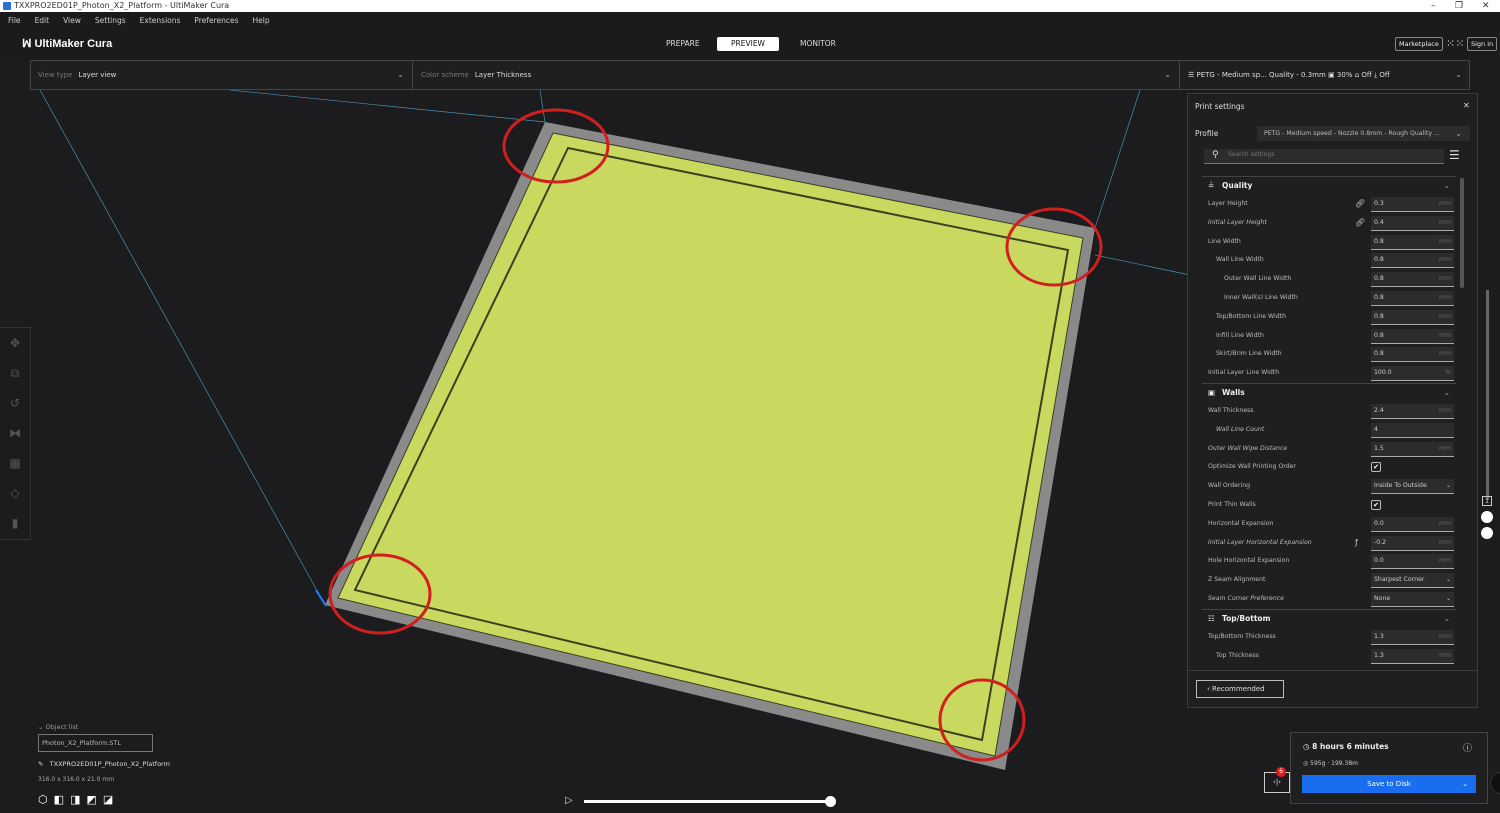 The height and width of the screenshot is (813, 1500). I want to click on setting-dropdown: Inside To Outside ⌄, so click(1412, 487).